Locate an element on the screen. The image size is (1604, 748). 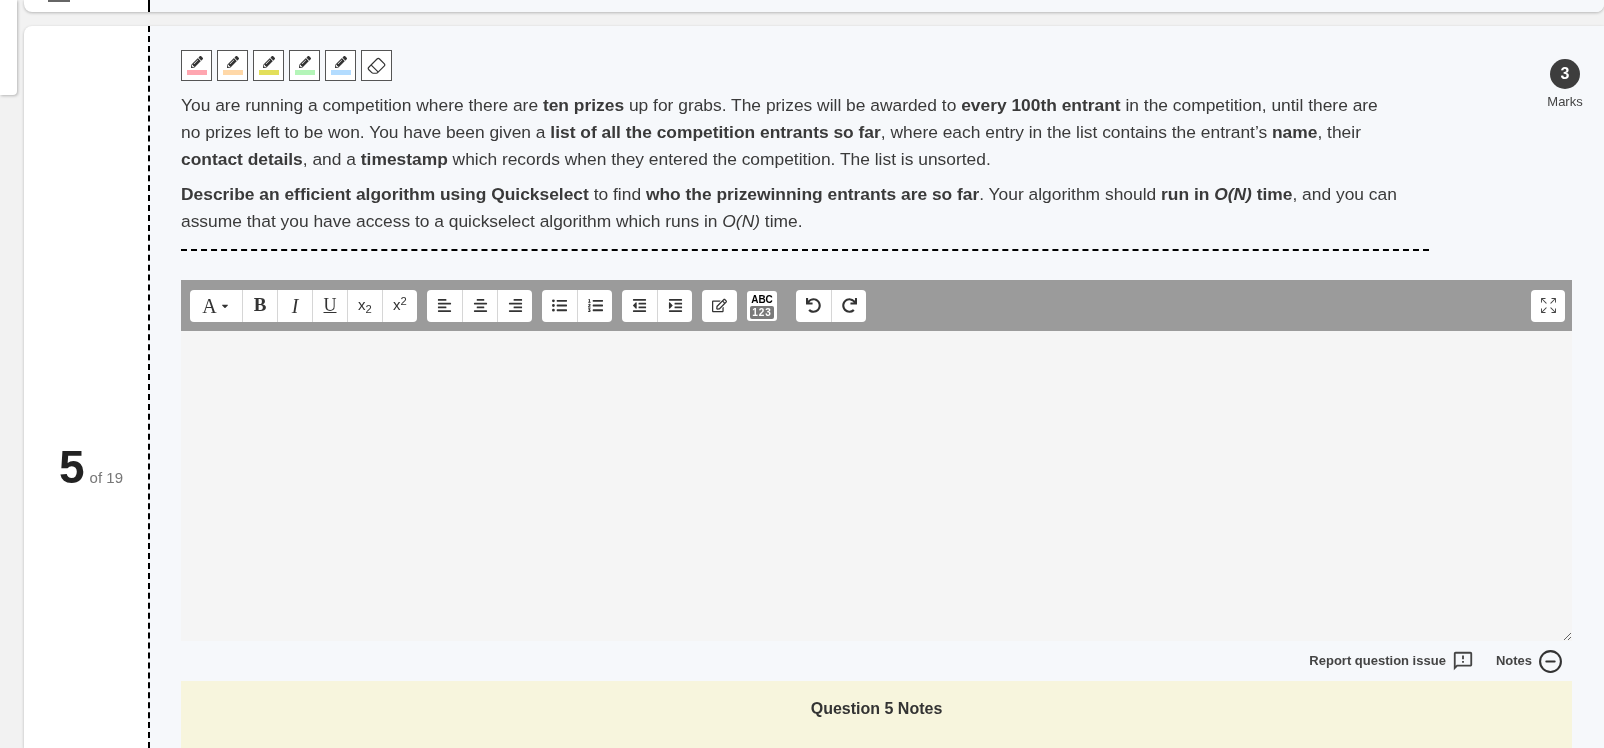
question-paragraph: Describe an efficient algorithm using Quickselect to find who the prizewinning entrants are so far. Your algorithm should run in O(N) time, and you can assume that you have access to a quickselect algorithm which runs in O(N) time. is located at coordinates (789, 208).